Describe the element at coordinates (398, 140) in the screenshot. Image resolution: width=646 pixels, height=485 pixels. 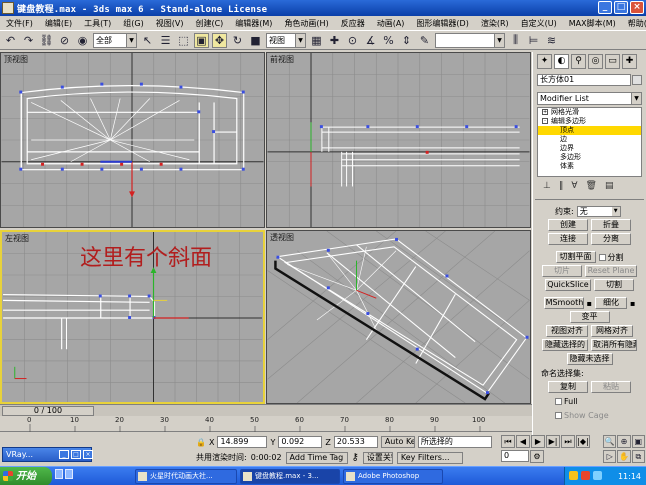
I see `viewport-front: 前视图` at that location.